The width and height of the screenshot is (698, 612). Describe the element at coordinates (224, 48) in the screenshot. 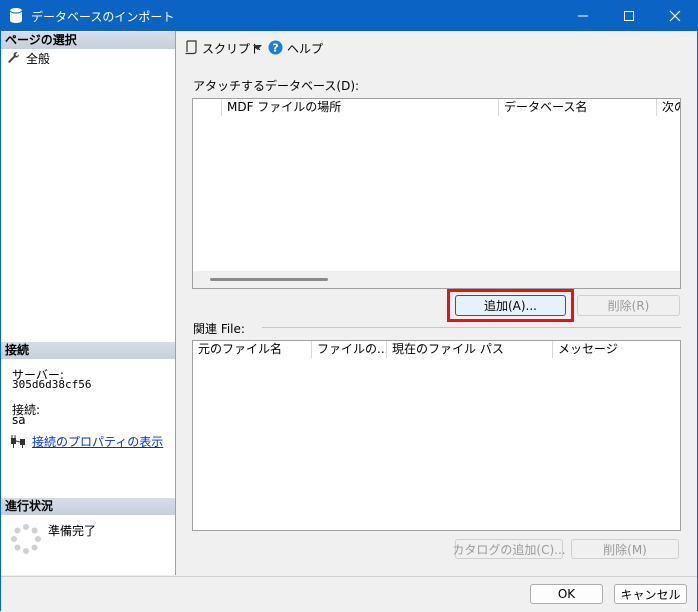

I see `script-dropdown-button: スクリプト` at that location.